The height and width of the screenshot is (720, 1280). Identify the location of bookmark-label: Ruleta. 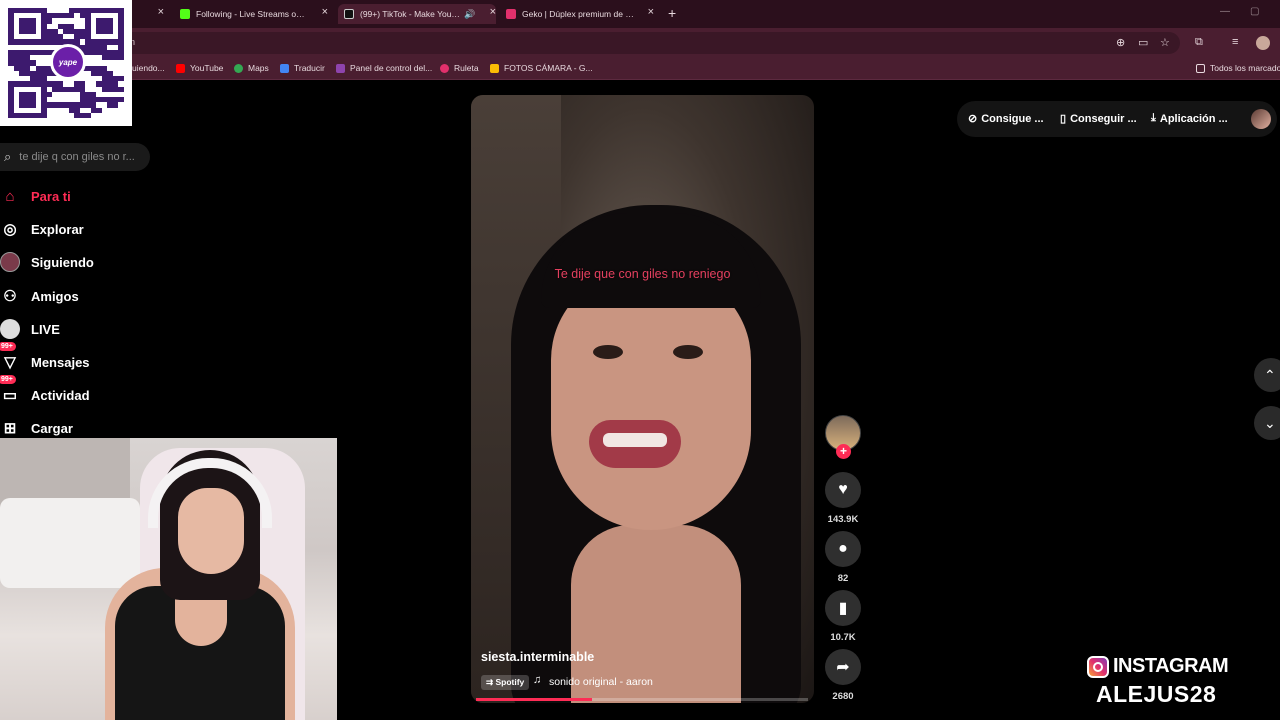
(466, 68).